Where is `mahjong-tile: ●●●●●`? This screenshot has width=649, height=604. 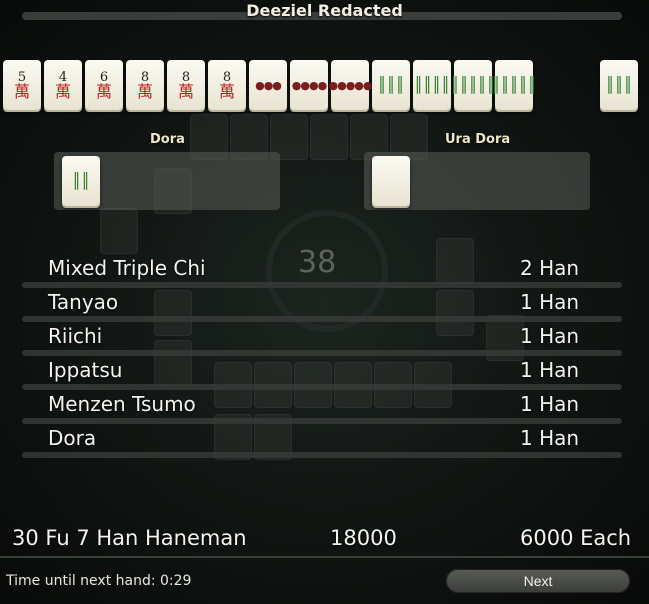 mahjong-tile: ●●●●● is located at coordinates (350, 85).